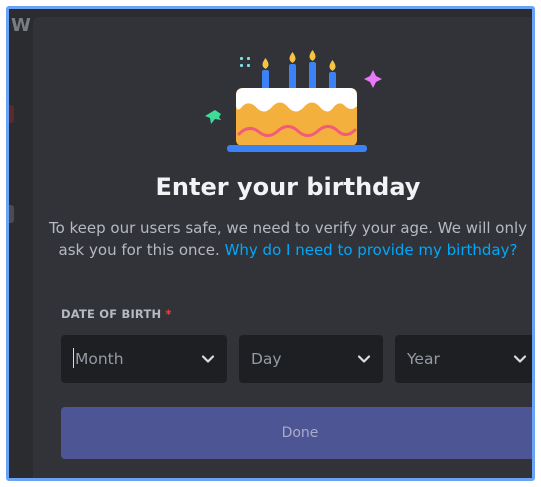  I want to click on sparkle-cyan-icon, so click(245, 62).